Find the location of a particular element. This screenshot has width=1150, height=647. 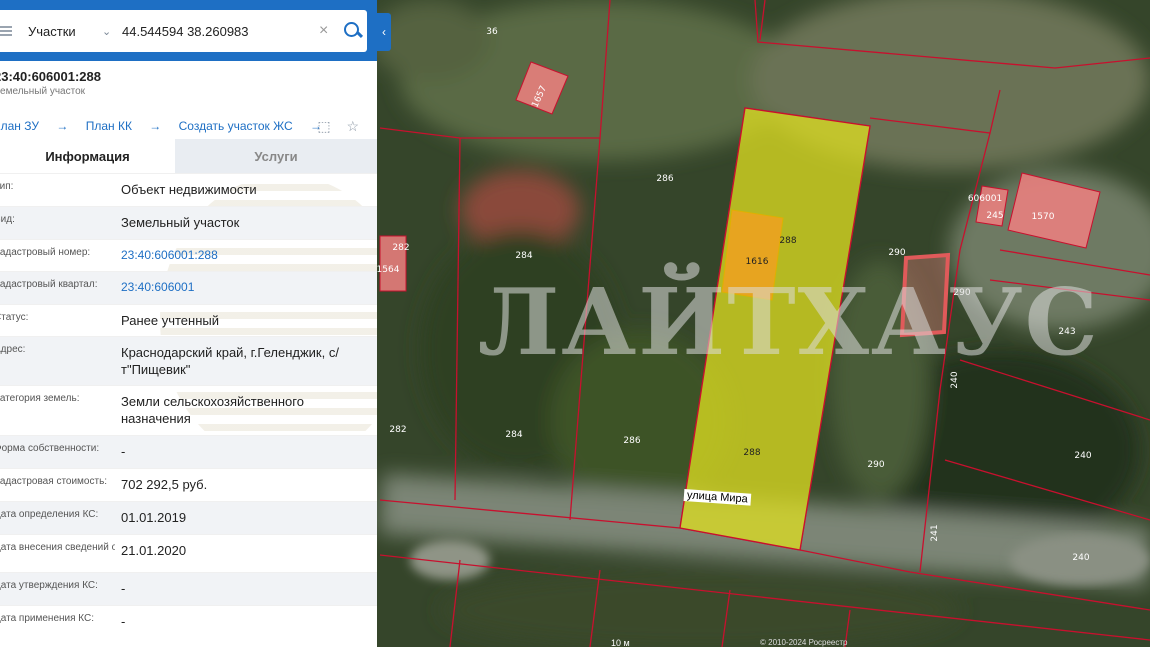

parcel-title: 23:40:606001:288 is located at coordinates (50, 76).